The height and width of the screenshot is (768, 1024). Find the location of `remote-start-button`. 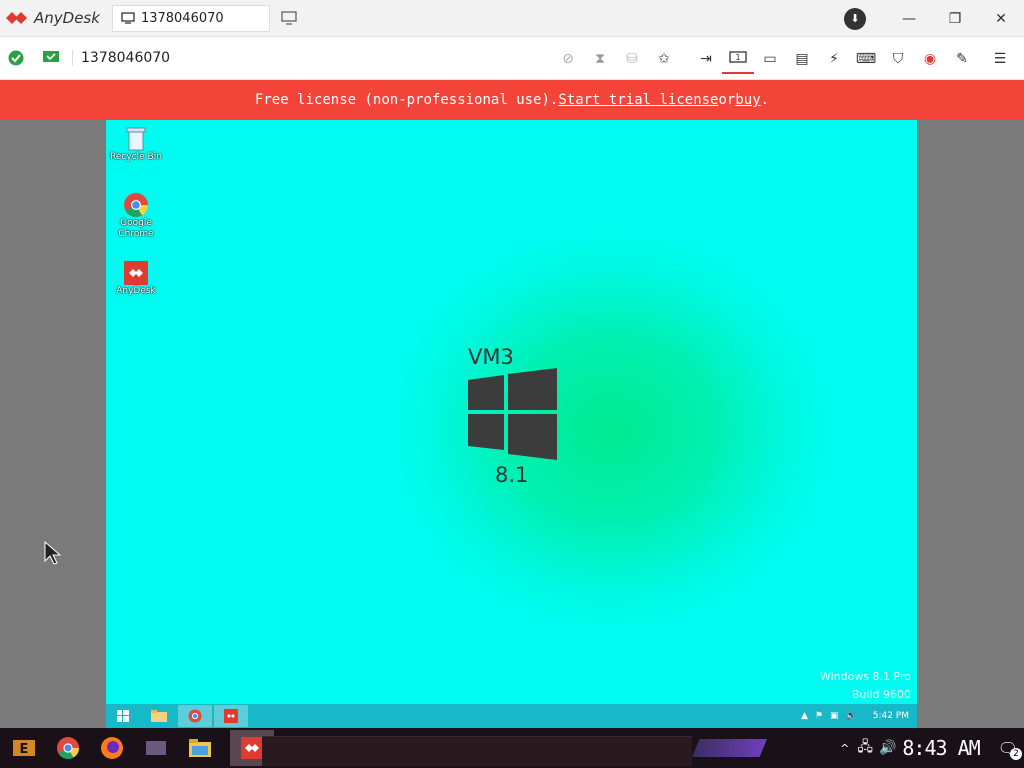

remote-start-button is located at coordinates (123, 716).